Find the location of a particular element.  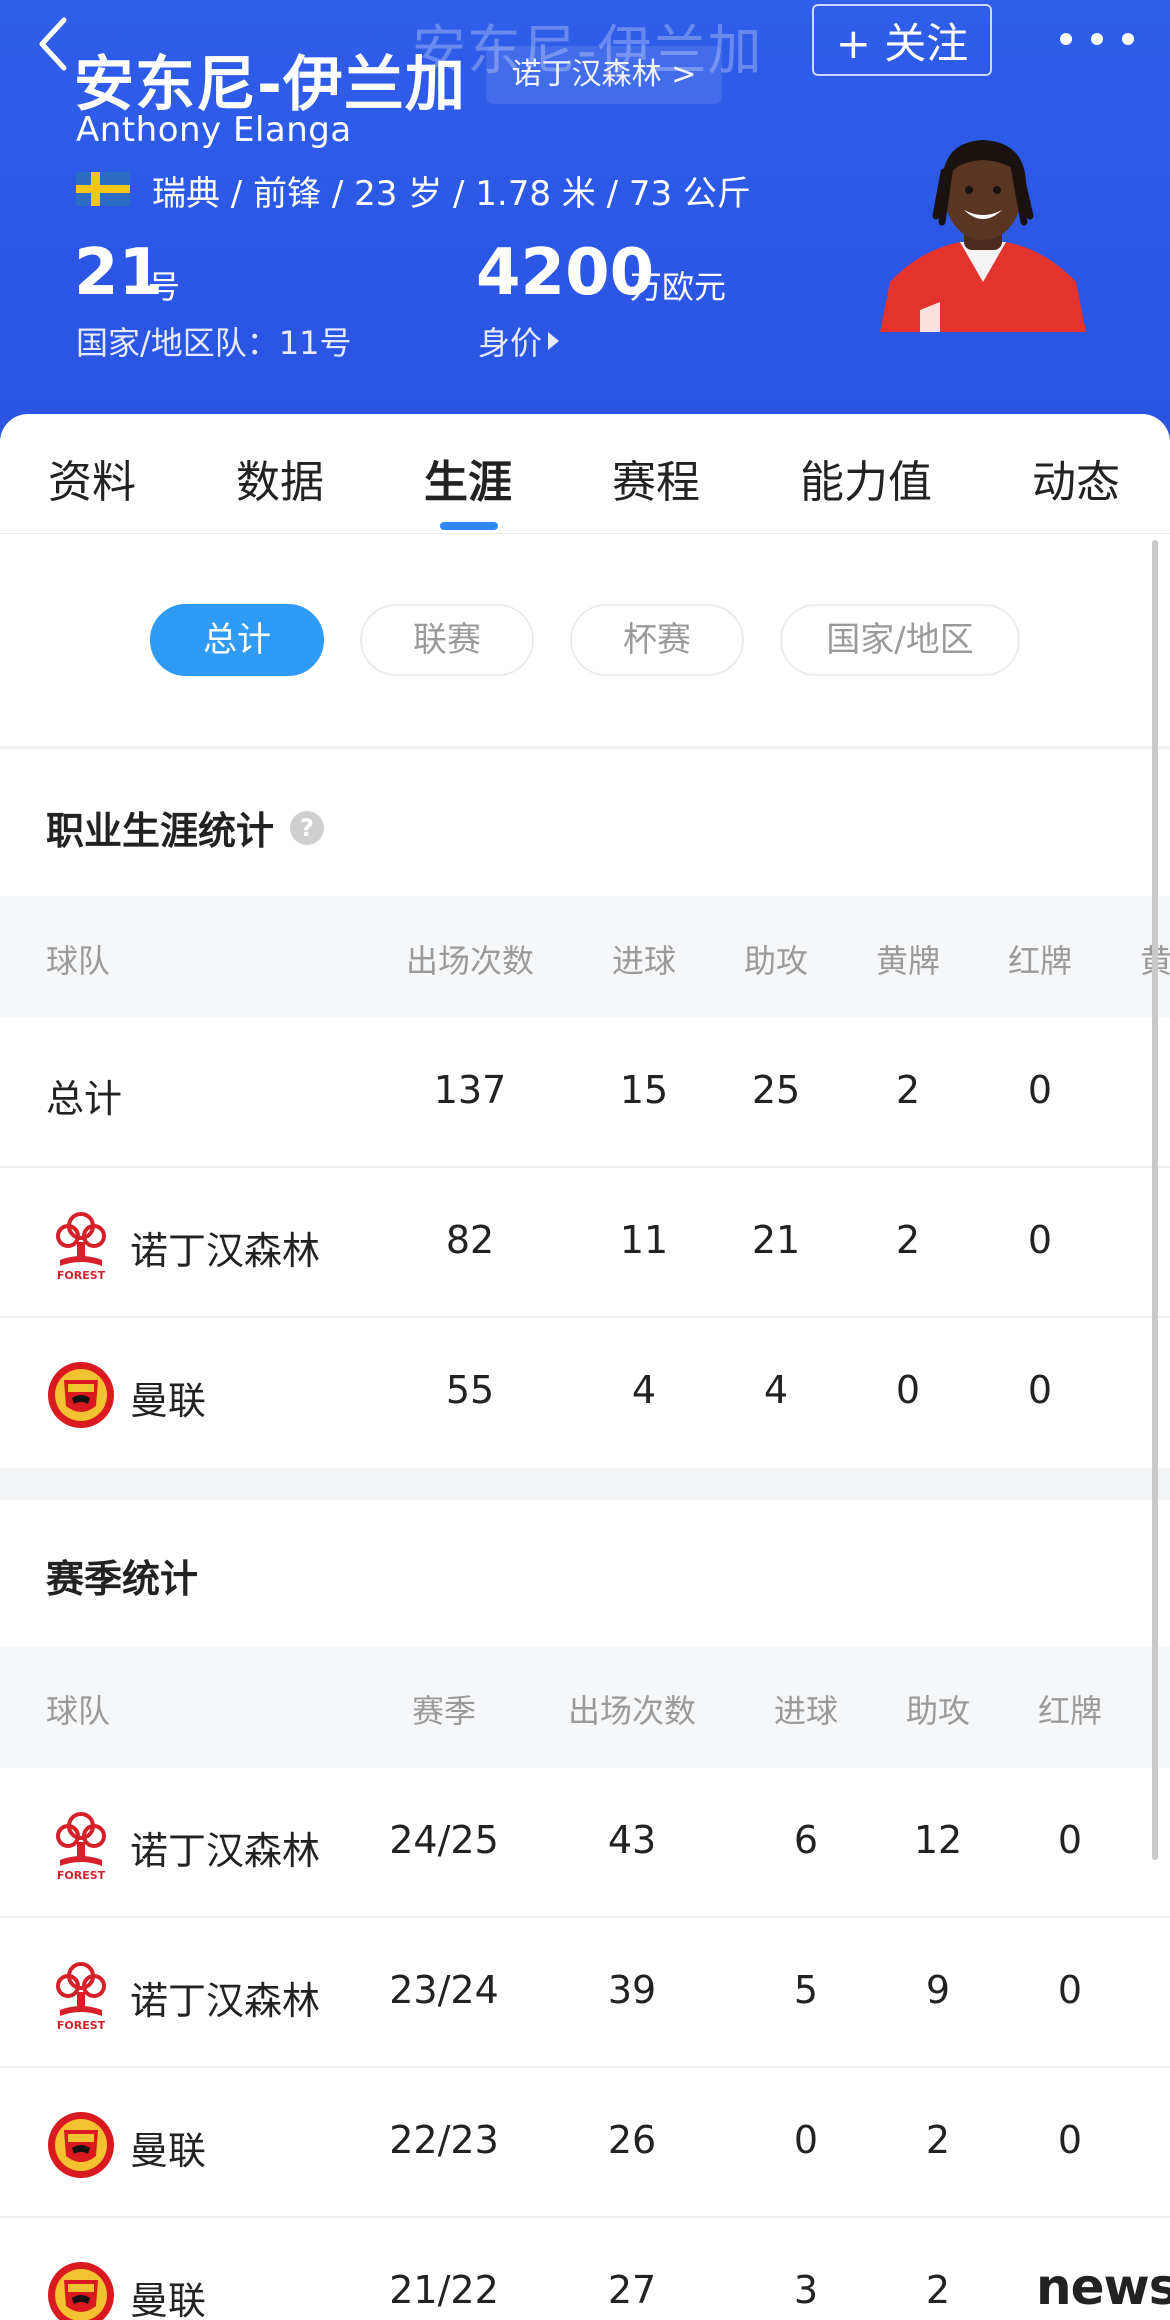

market-value: 4200 is located at coordinates (565, 273).